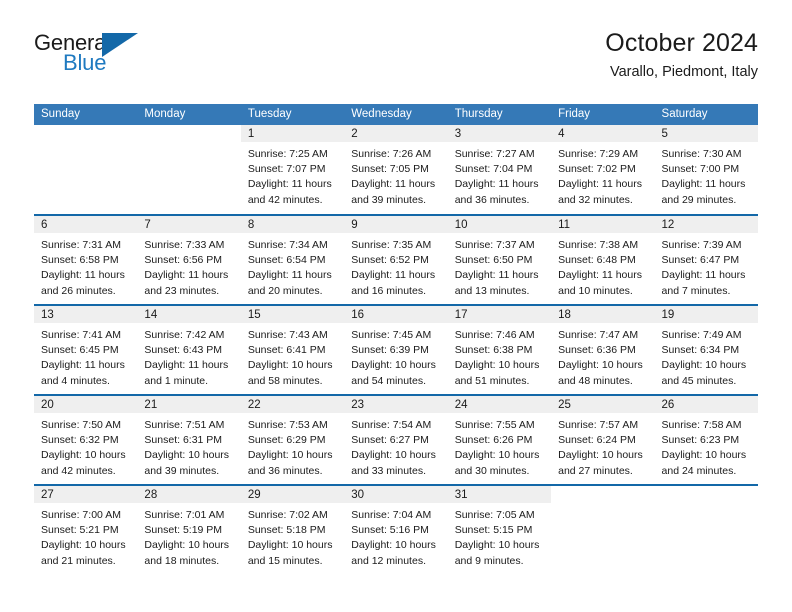 Image resolution: width=792 pixels, height=612 pixels. I want to click on daylight-text-cont: and 33 minutes., so click(388, 470).